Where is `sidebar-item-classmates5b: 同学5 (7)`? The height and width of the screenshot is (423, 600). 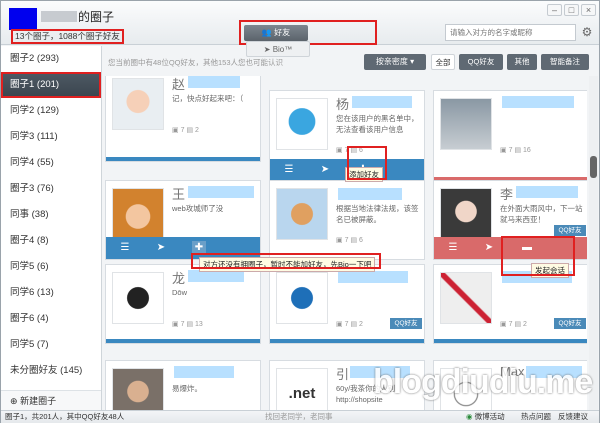 sidebar-item-classmates5b: 同学5 (7) is located at coordinates (51, 345).